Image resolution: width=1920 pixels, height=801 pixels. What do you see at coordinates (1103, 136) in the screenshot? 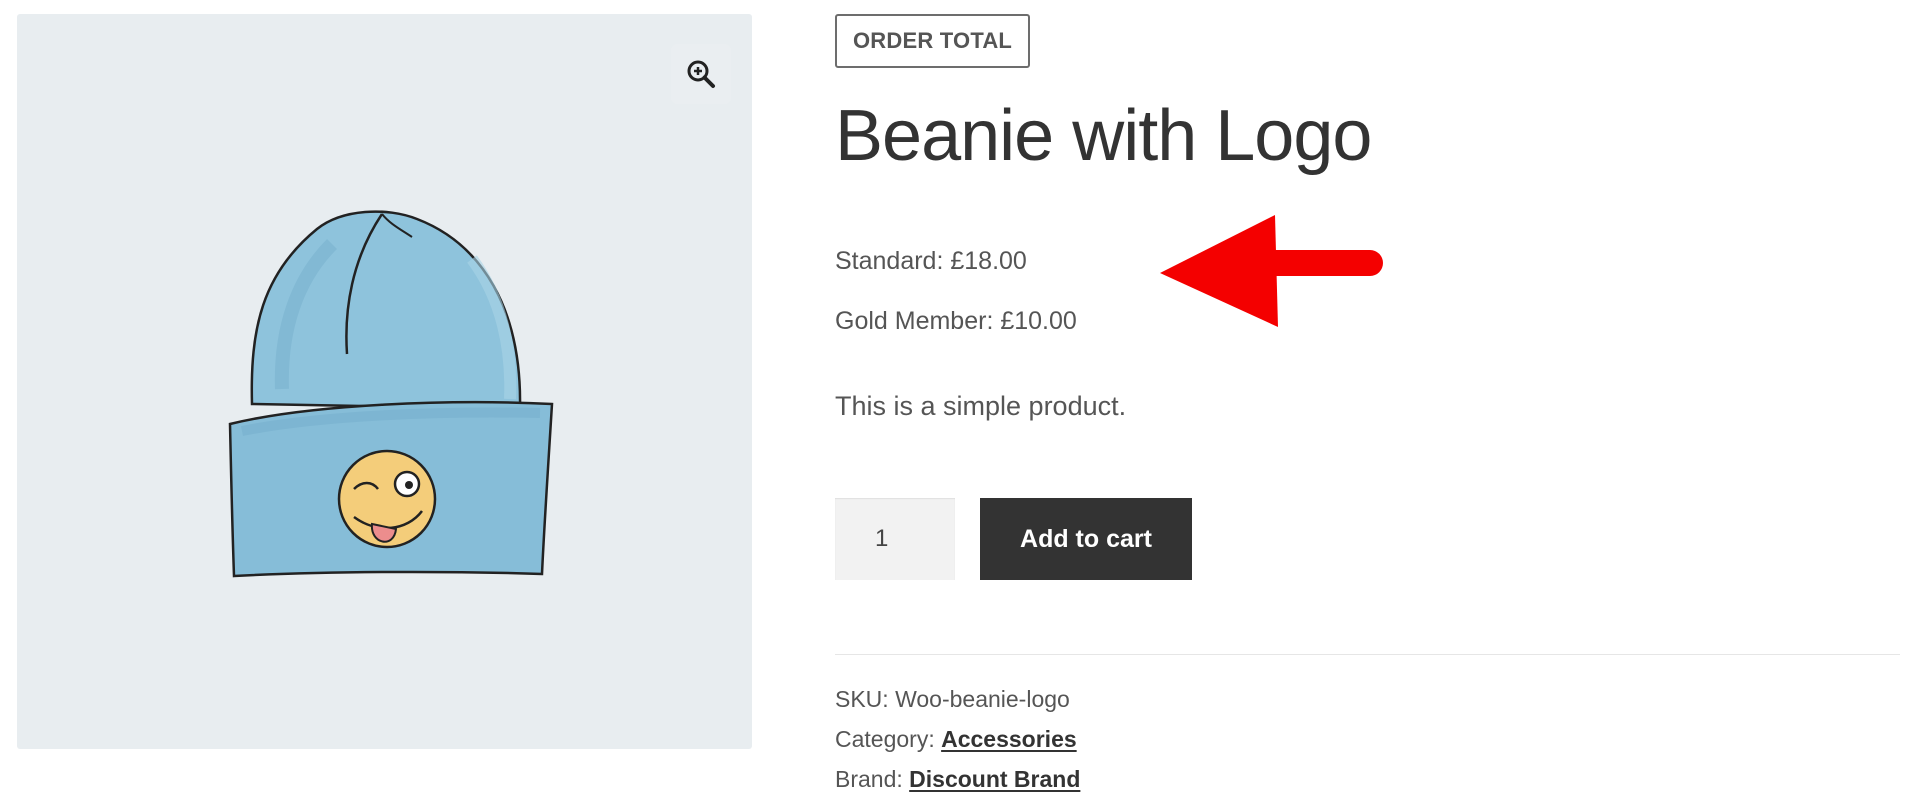
I see `product-title: Beanie with Logo` at bounding box center [1103, 136].